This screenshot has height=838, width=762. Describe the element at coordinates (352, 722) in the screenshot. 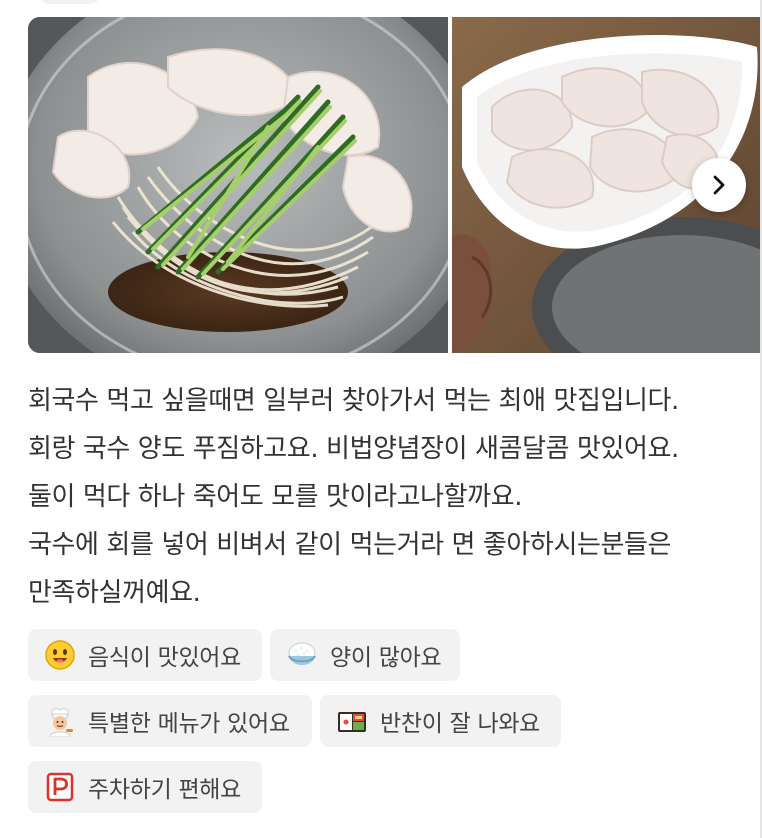

I see `bento-box-icon` at that location.